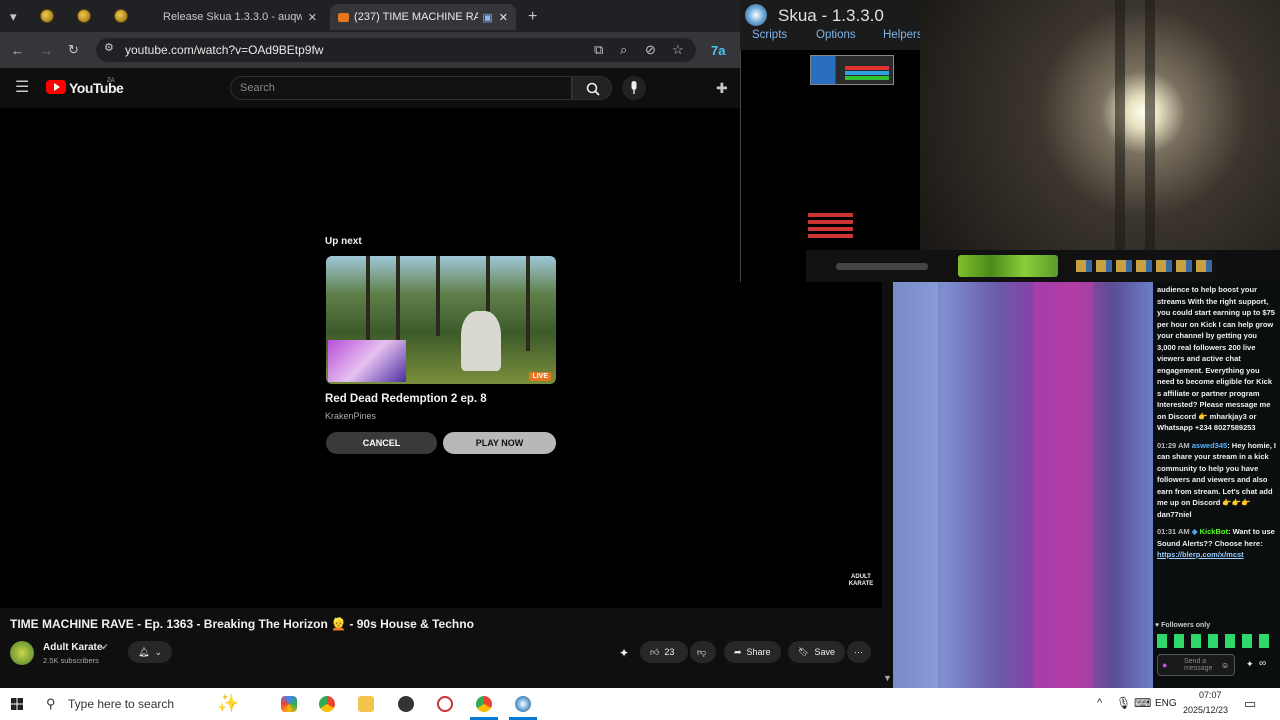  Describe the element at coordinates (678, 49) in the screenshot. I see `bookmark-star-icon: ☆` at that location.